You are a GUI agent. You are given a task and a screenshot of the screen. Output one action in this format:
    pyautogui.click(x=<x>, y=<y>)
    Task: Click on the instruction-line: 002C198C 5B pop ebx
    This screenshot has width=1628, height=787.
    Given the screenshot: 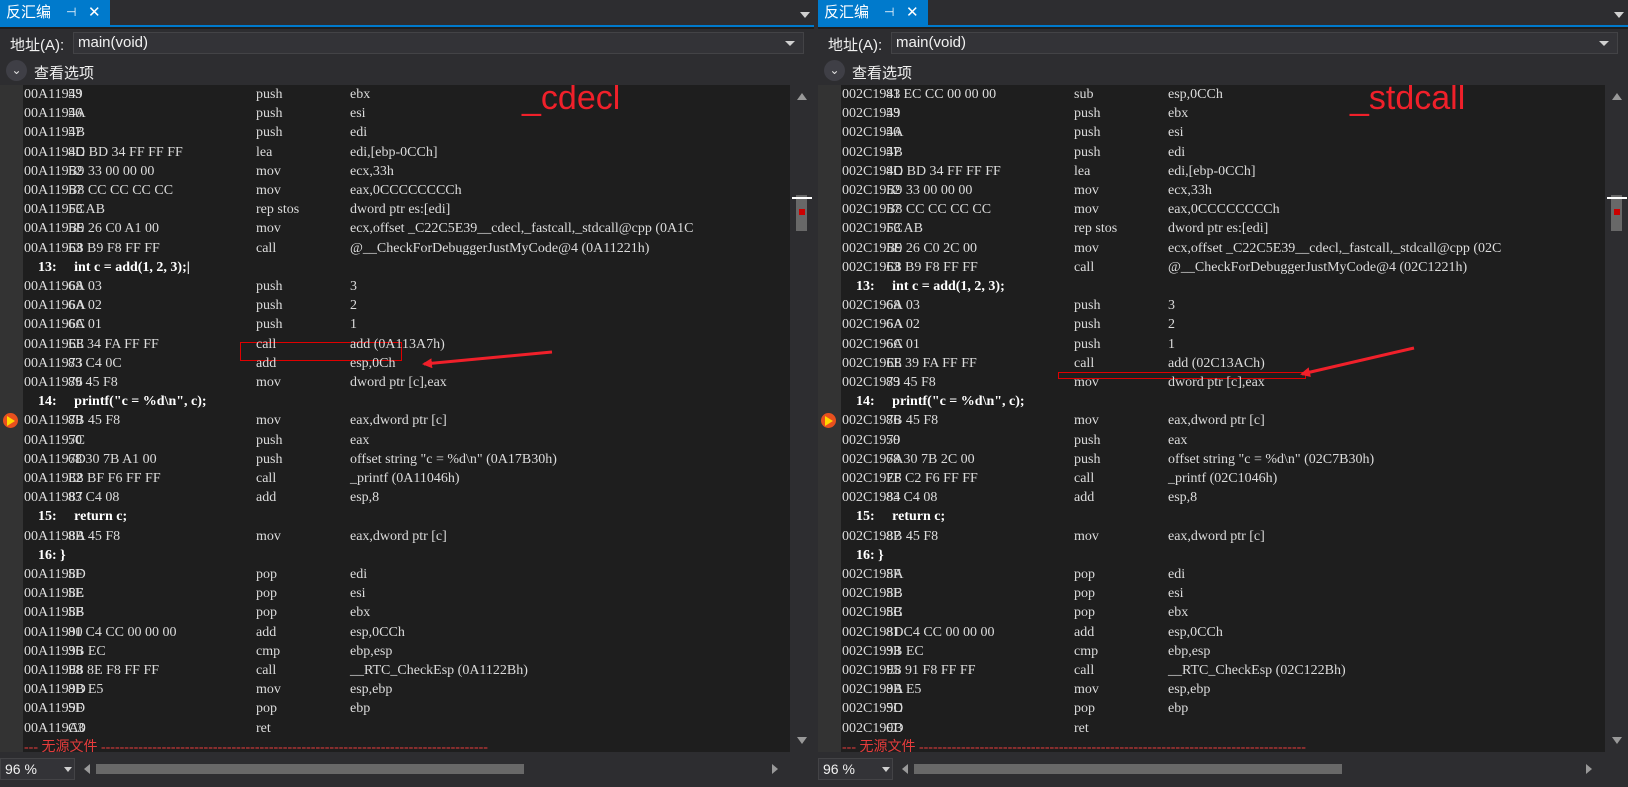 What is the action you would take?
    pyautogui.click(x=1211, y=612)
    